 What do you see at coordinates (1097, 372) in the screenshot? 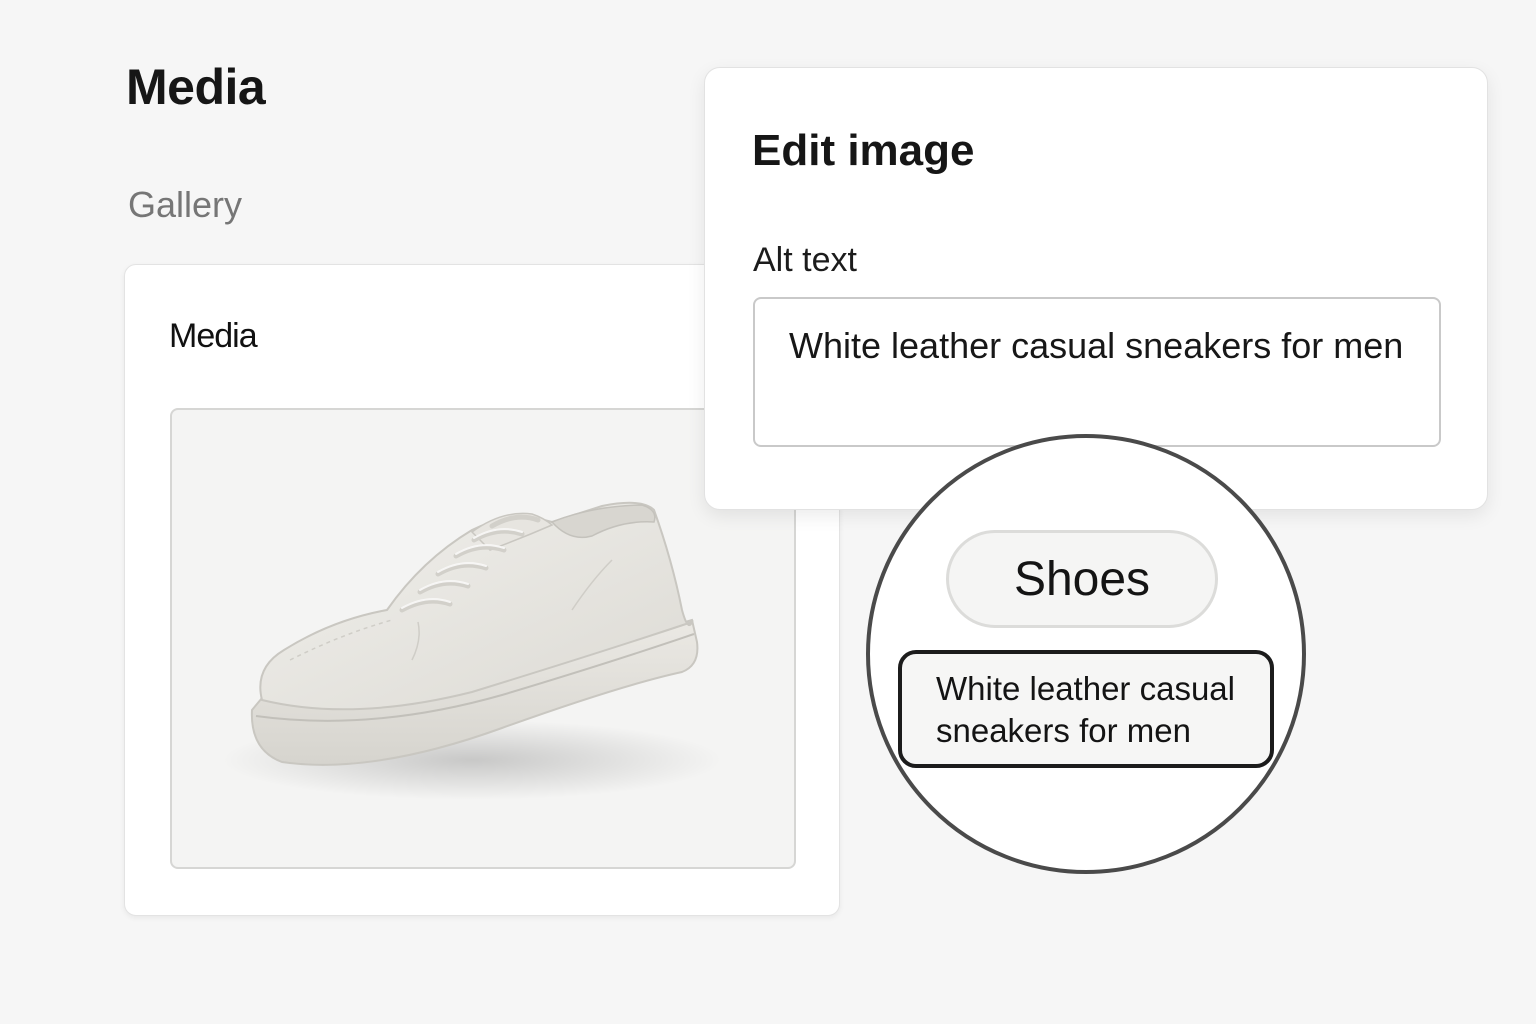
I see `alt-text-field: White leather casual sneakers for men` at bounding box center [1097, 372].